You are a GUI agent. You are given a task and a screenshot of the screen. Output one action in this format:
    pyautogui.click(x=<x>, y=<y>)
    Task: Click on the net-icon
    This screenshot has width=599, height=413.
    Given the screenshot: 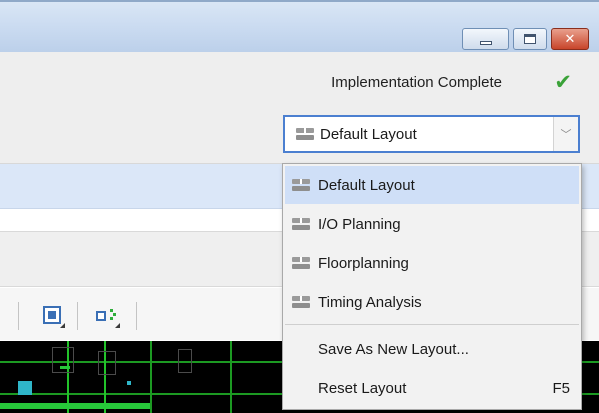 What is the action you would take?
    pyautogui.click(x=107, y=315)
    